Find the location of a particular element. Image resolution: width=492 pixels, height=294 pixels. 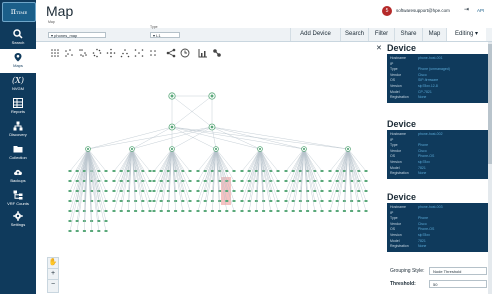

pan-button: ✋ is located at coordinates (53, 263).